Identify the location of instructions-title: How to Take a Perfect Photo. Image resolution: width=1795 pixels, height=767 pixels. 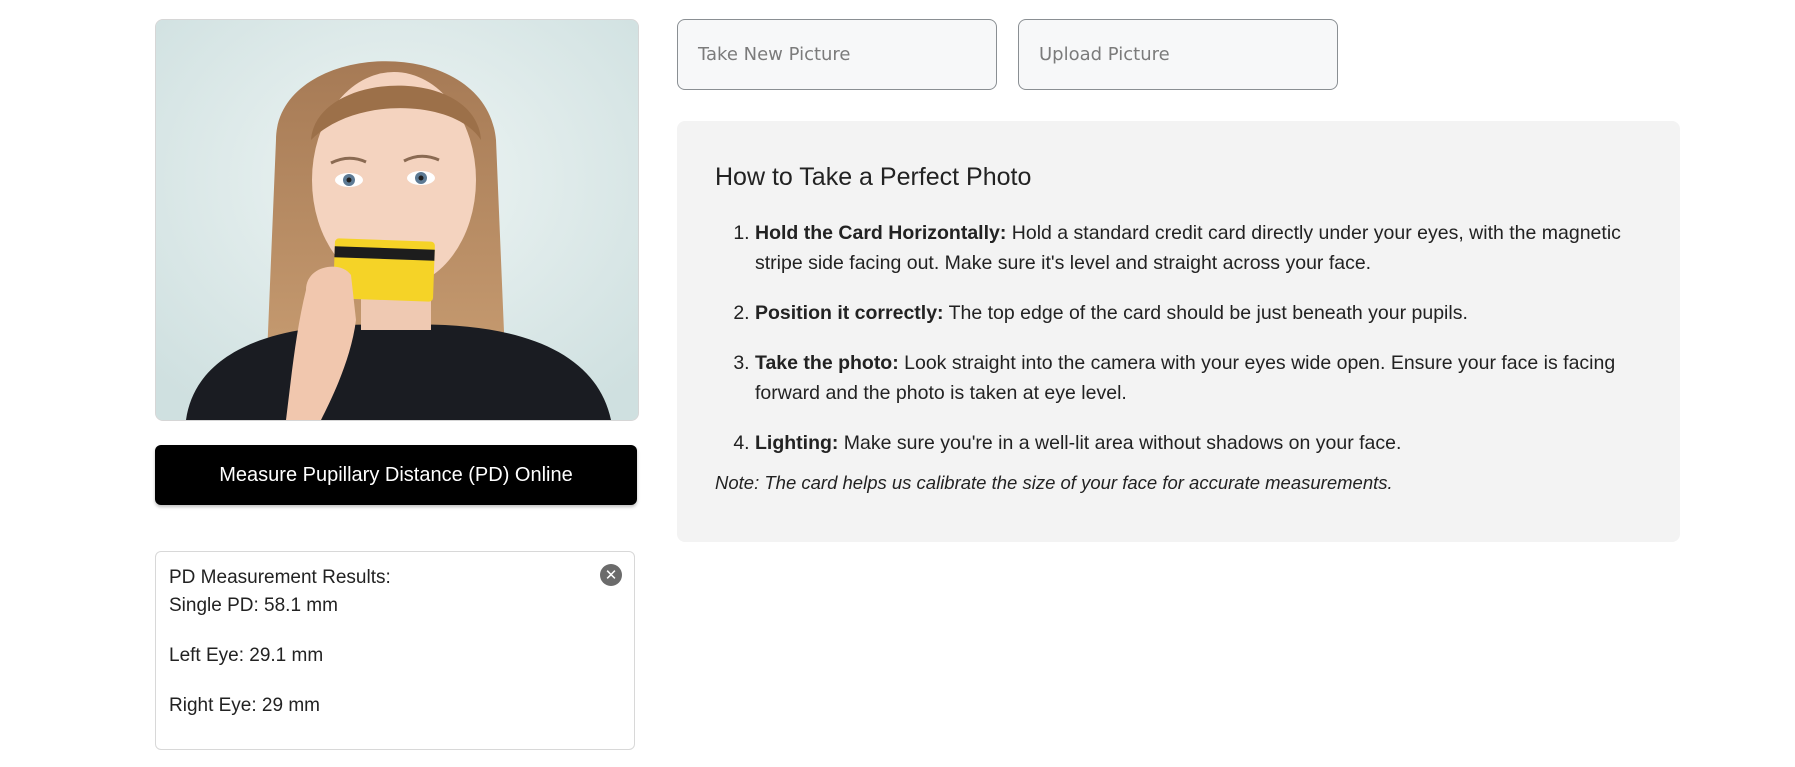
(873, 177).